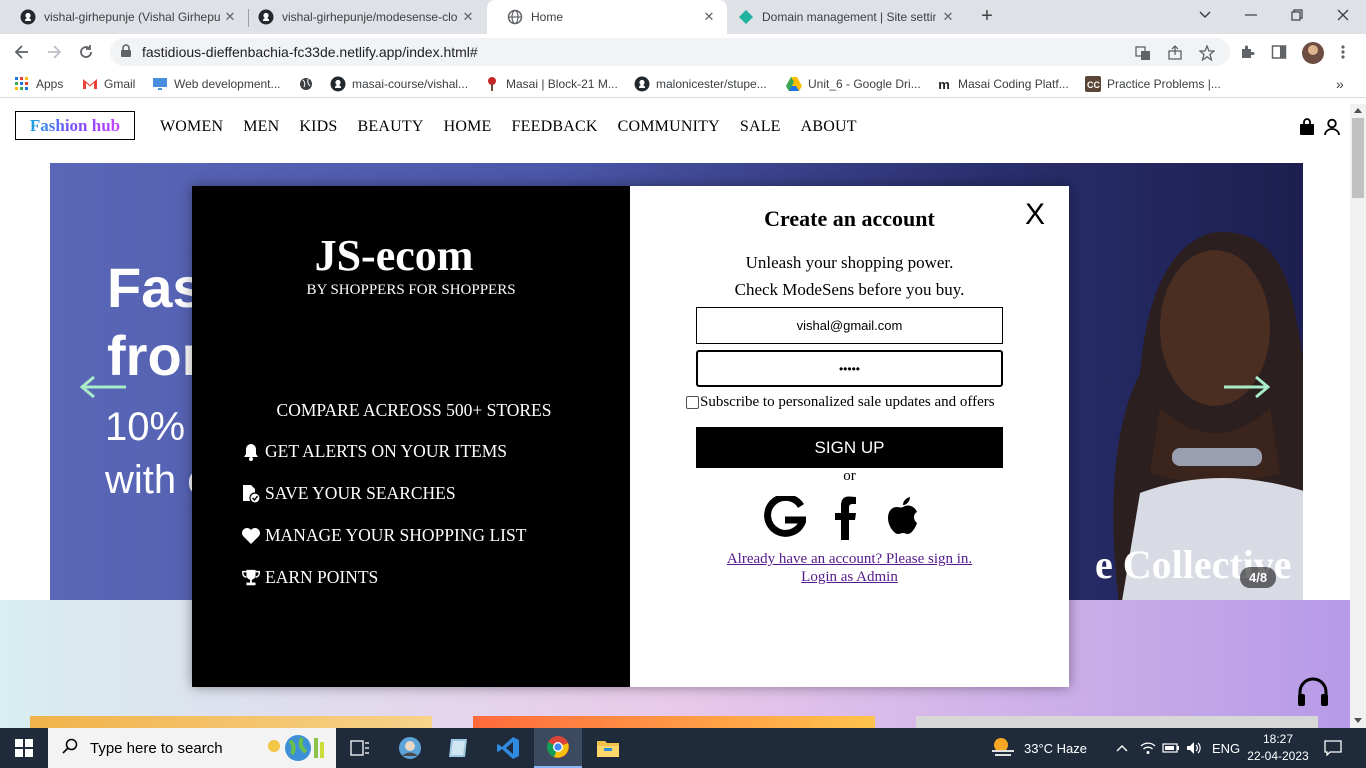 Image resolution: width=1366 pixels, height=768 pixels. I want to click on taskbar-search-box: Type here to search, so click(192, 748).